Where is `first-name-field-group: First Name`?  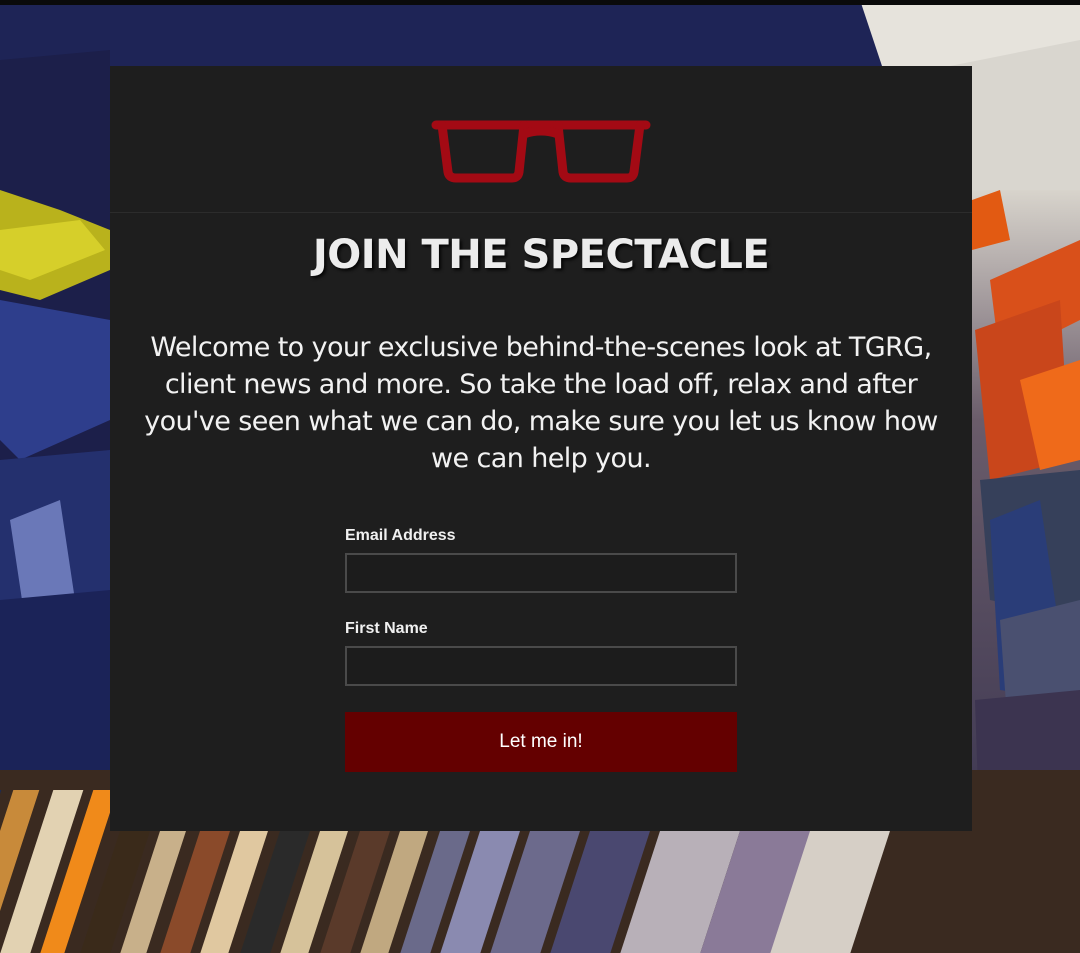 first-name-field-group: First Name is located at coordinates (541, 651).